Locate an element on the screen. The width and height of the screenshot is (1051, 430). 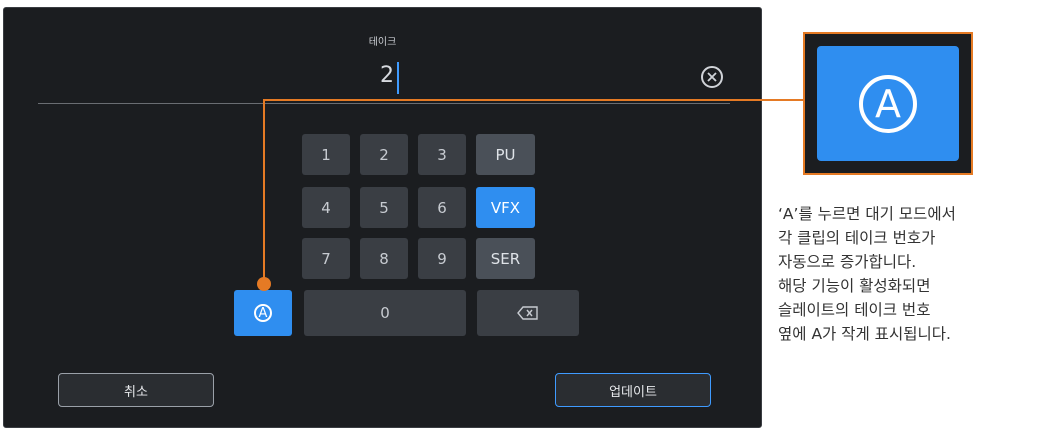
key-9: 9 is located at coordinates (442, 258).